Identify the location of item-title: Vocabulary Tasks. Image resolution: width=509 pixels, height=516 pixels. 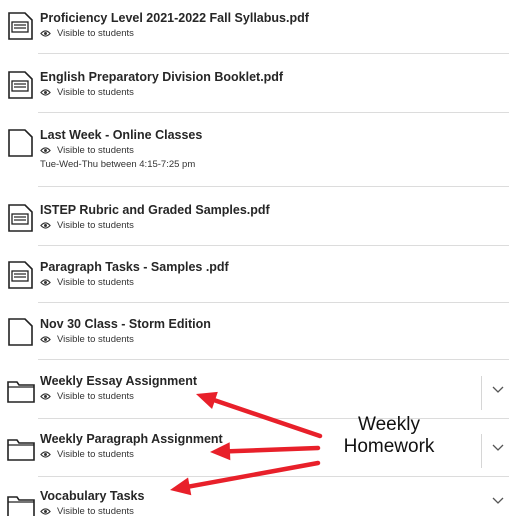
(92, 496).